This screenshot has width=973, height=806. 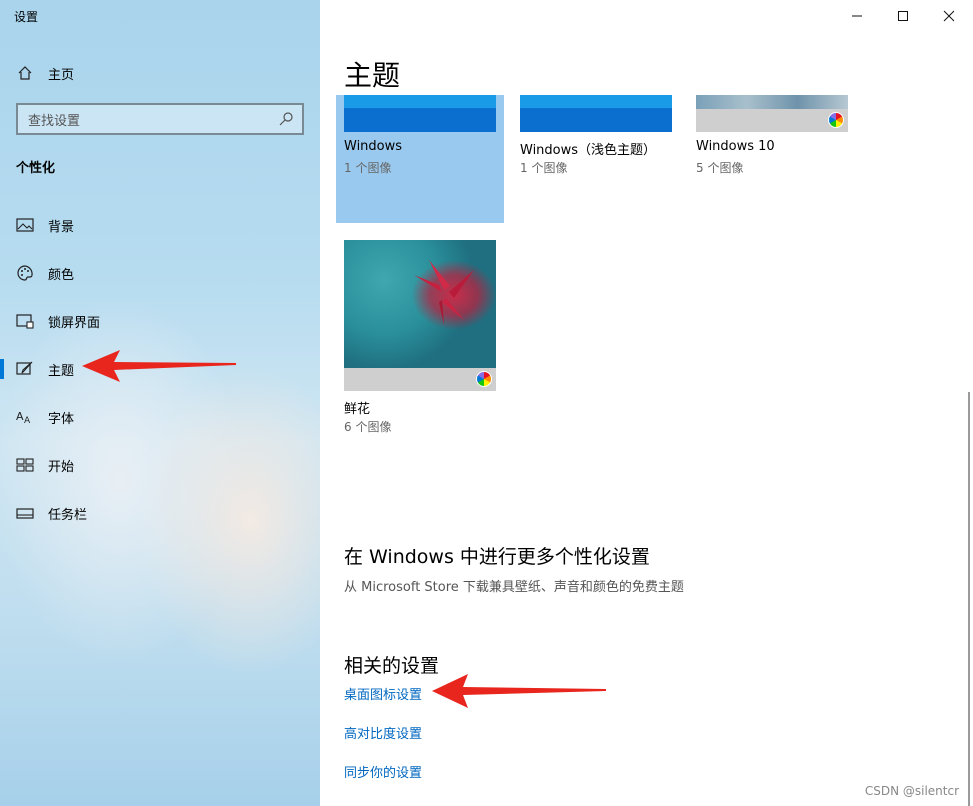 I want to click on active-indicator, so click(x=2, y=369).